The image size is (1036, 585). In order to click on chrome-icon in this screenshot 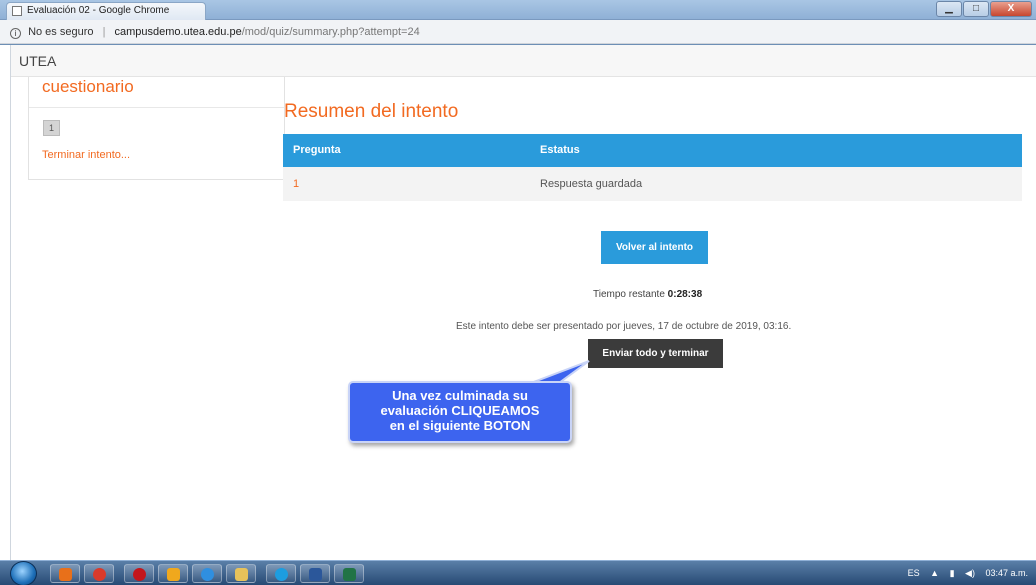, I will do `click(99, 573)`.